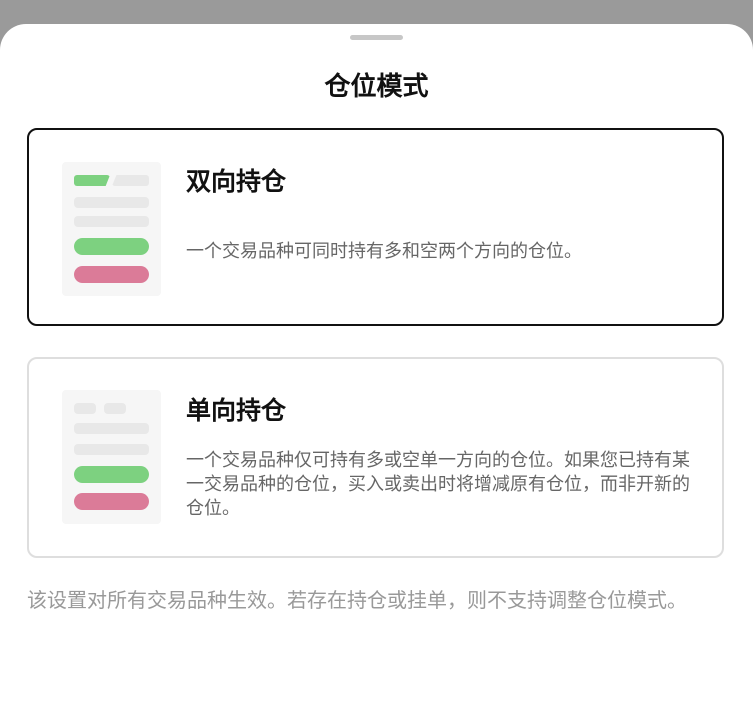 This screenshot has width=753, height=704. Describe the element at coordinates (111, 457) in the screenshot. I see `one-way-mode-illustration` at that location.